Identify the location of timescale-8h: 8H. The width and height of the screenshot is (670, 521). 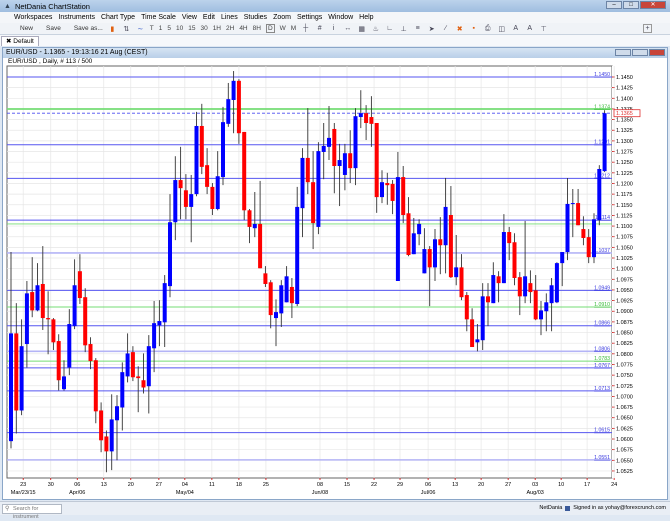
(257, 28).